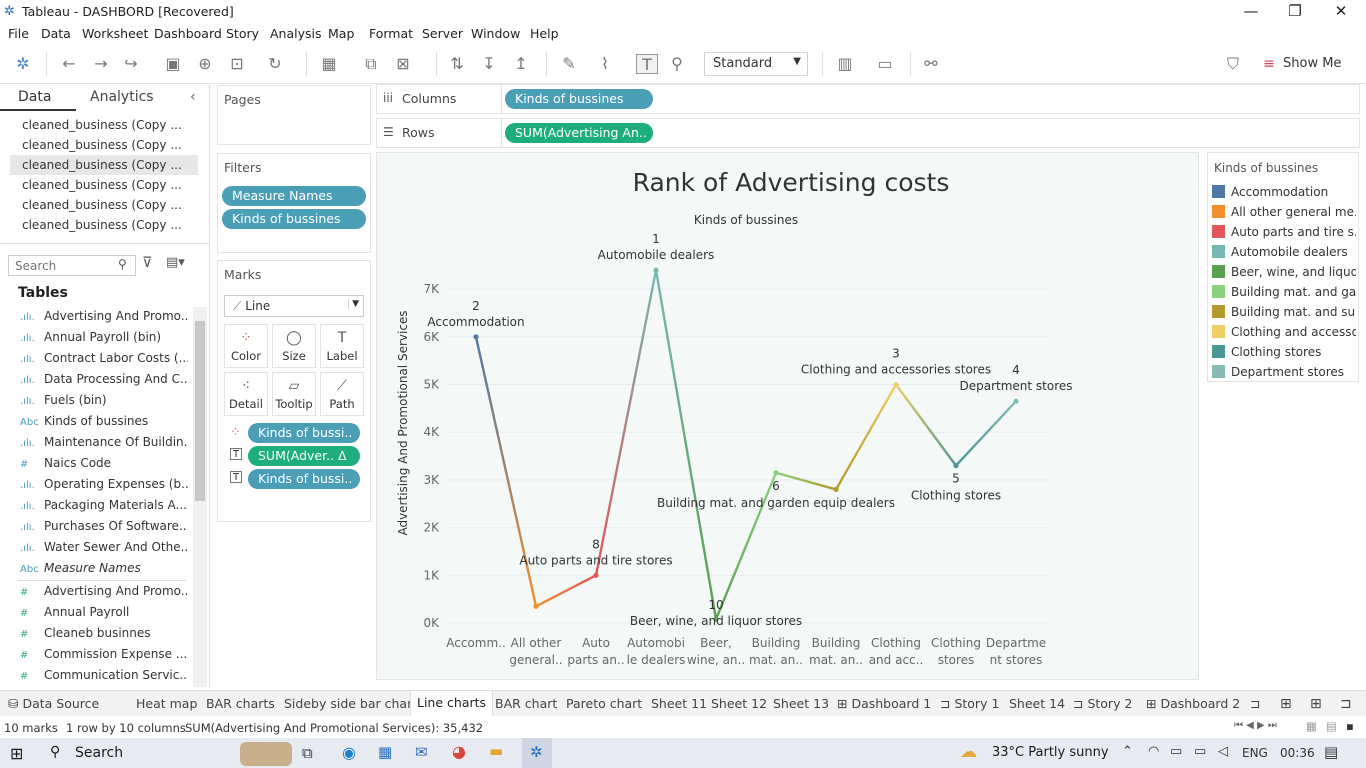 The image size is (1366, 768). What do you see at coordinates (1297, 753) in the screenshot?
I see `clock: 00:36` at bounding box center [1297, 753].